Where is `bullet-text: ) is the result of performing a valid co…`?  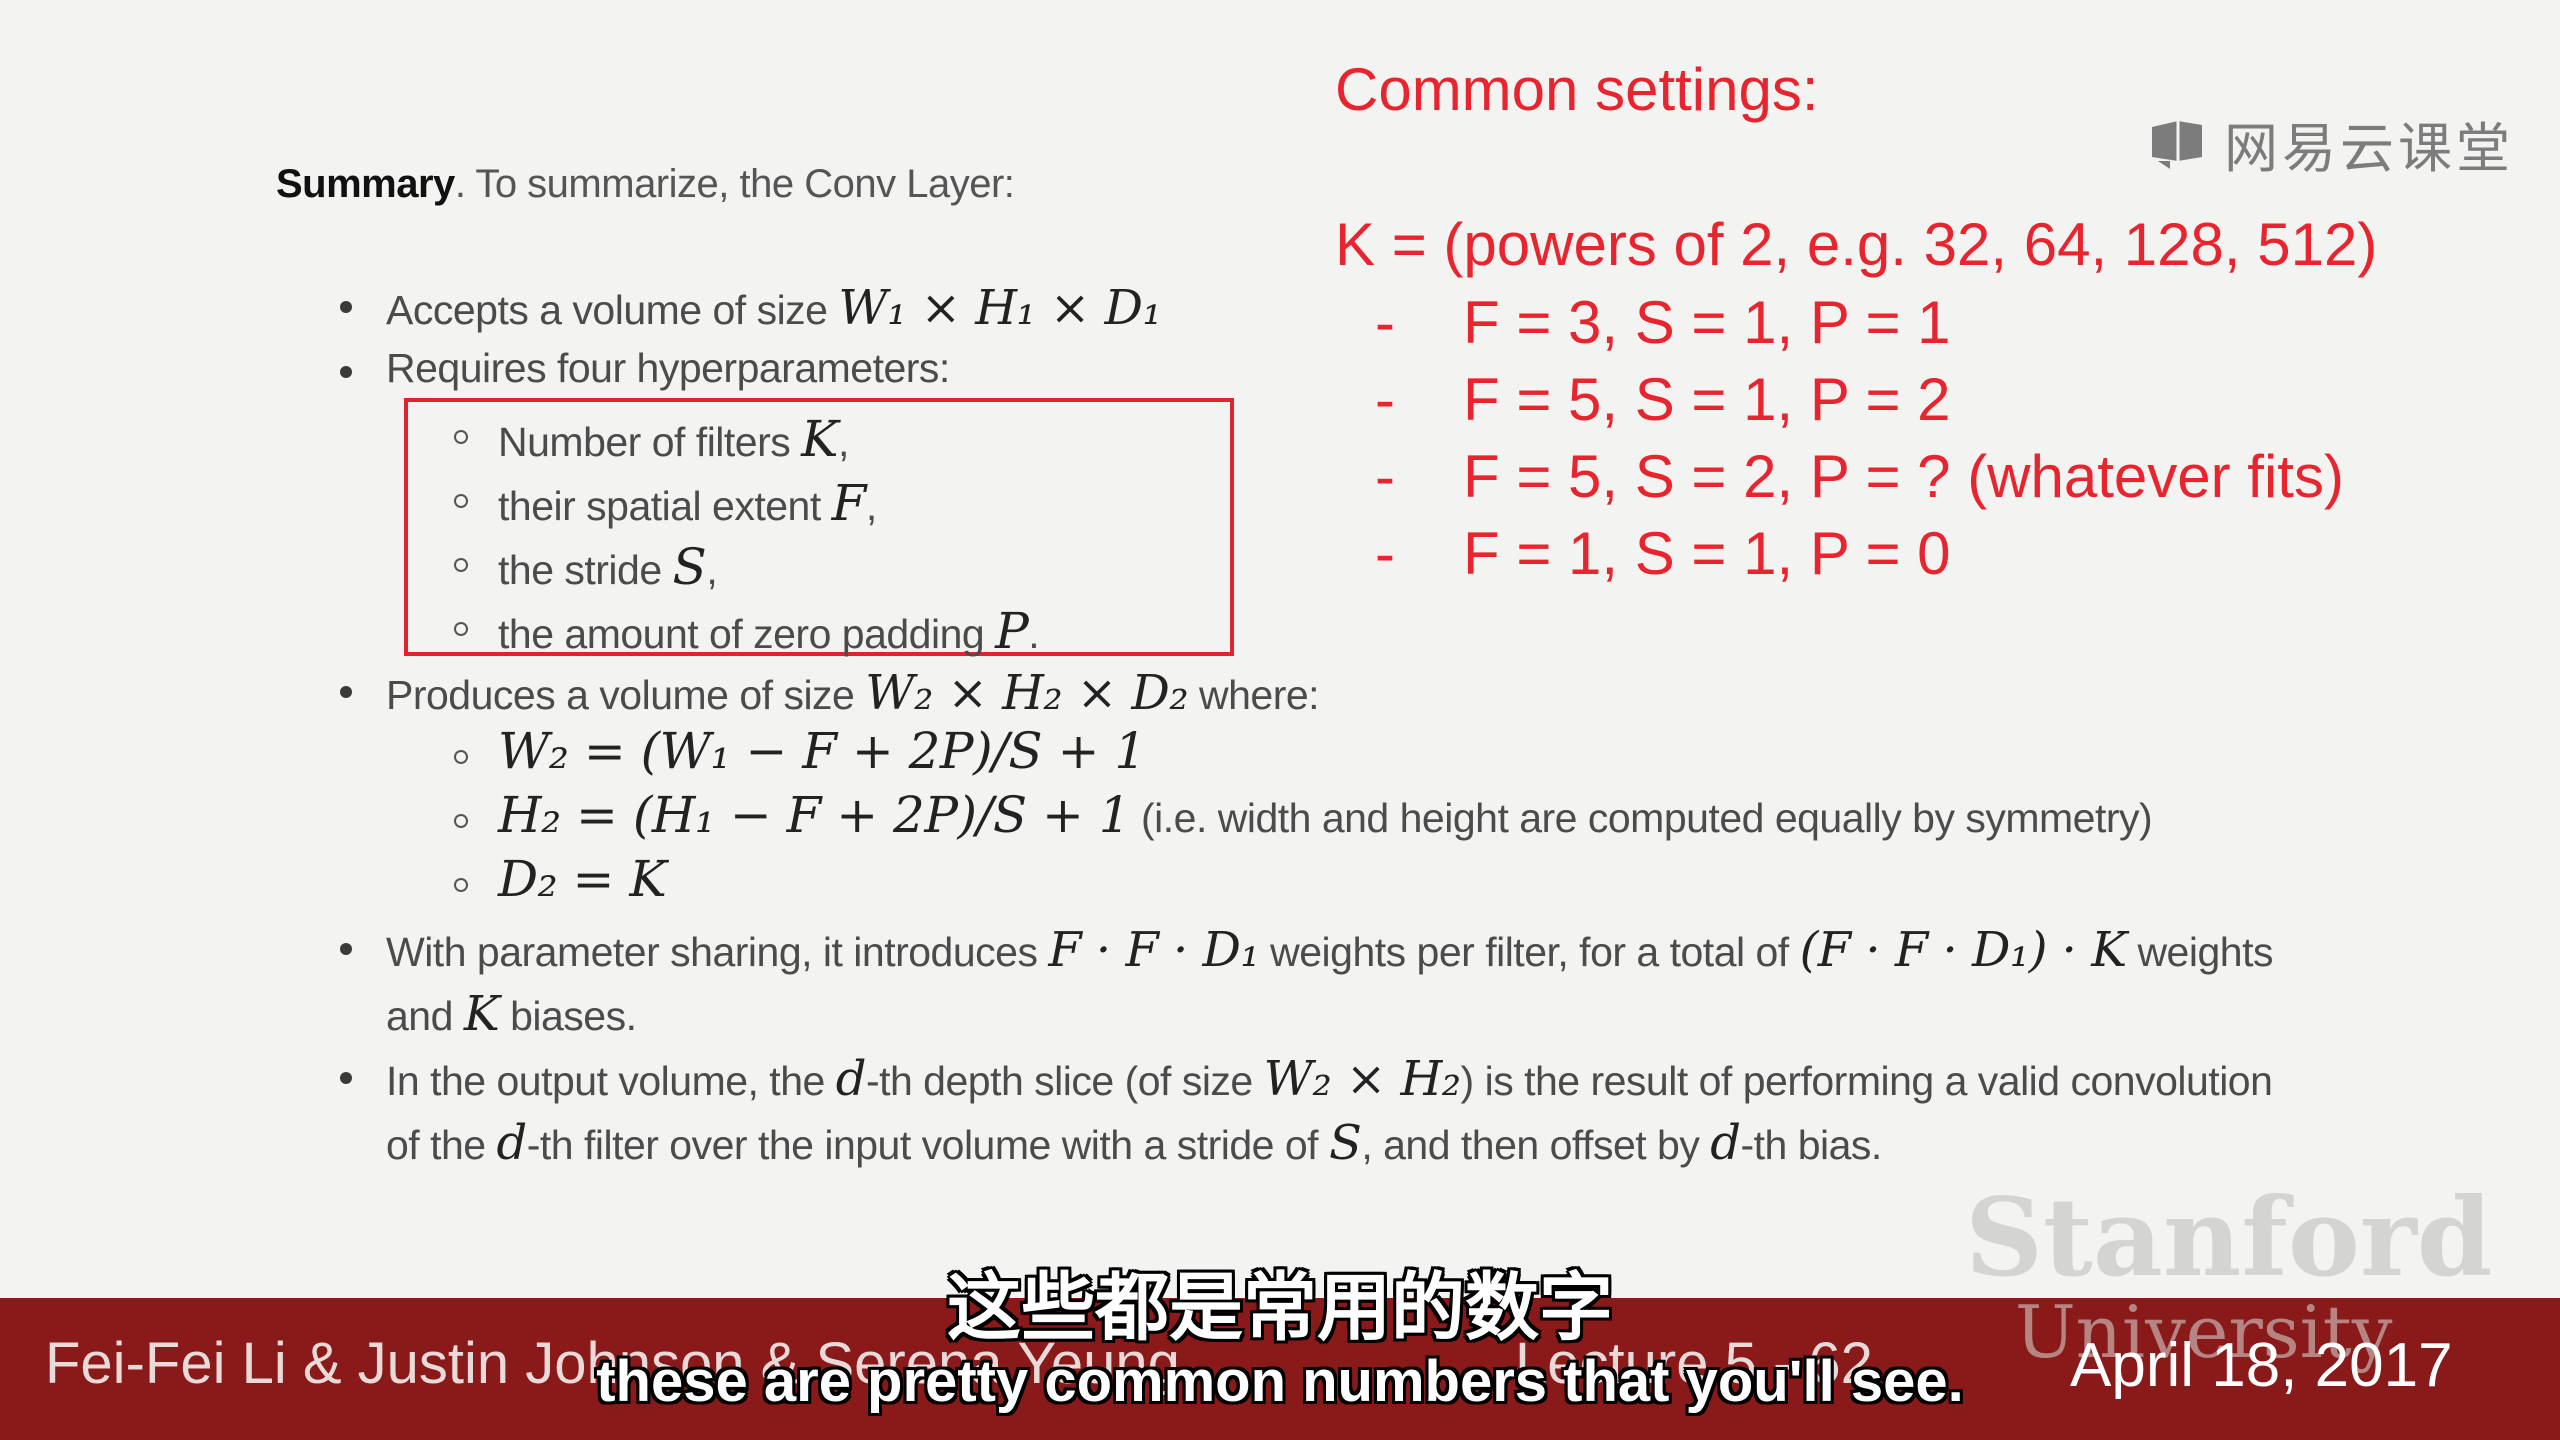 bullet-text: ) is the result of performing a valid co… is located at coordinates (1866, 1081).